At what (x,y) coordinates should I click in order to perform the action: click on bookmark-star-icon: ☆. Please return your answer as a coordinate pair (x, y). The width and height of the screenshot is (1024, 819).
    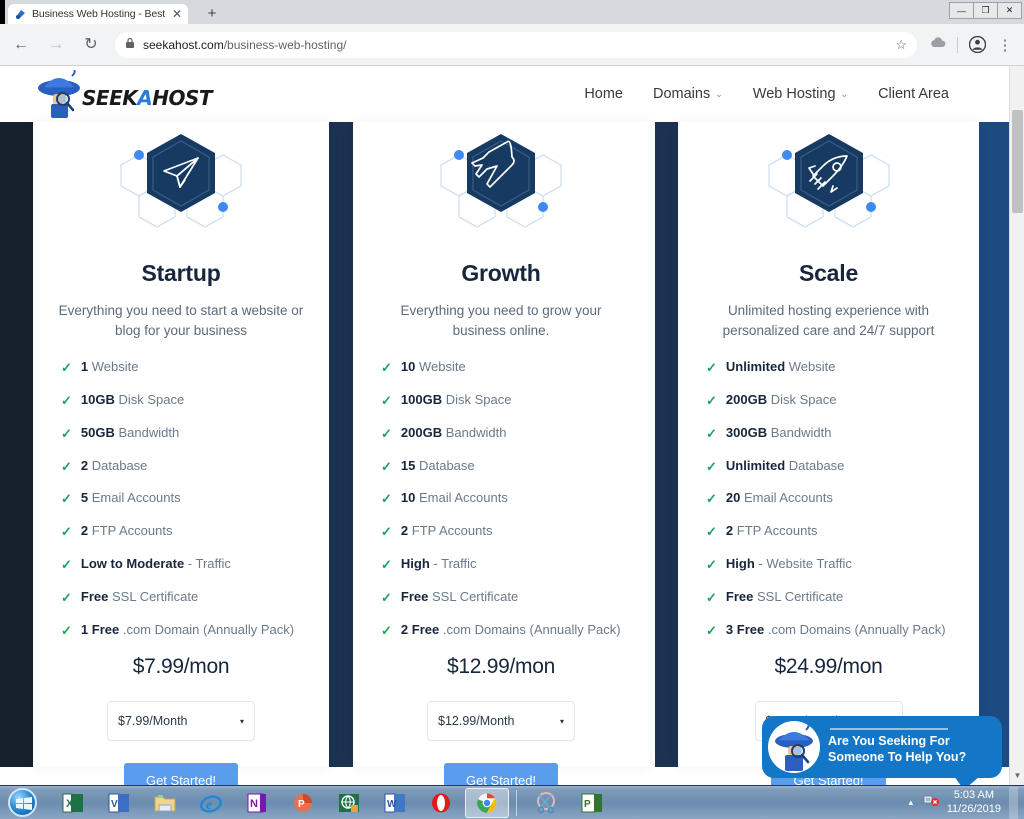
    Looking at the image, I should click on (901, 45).